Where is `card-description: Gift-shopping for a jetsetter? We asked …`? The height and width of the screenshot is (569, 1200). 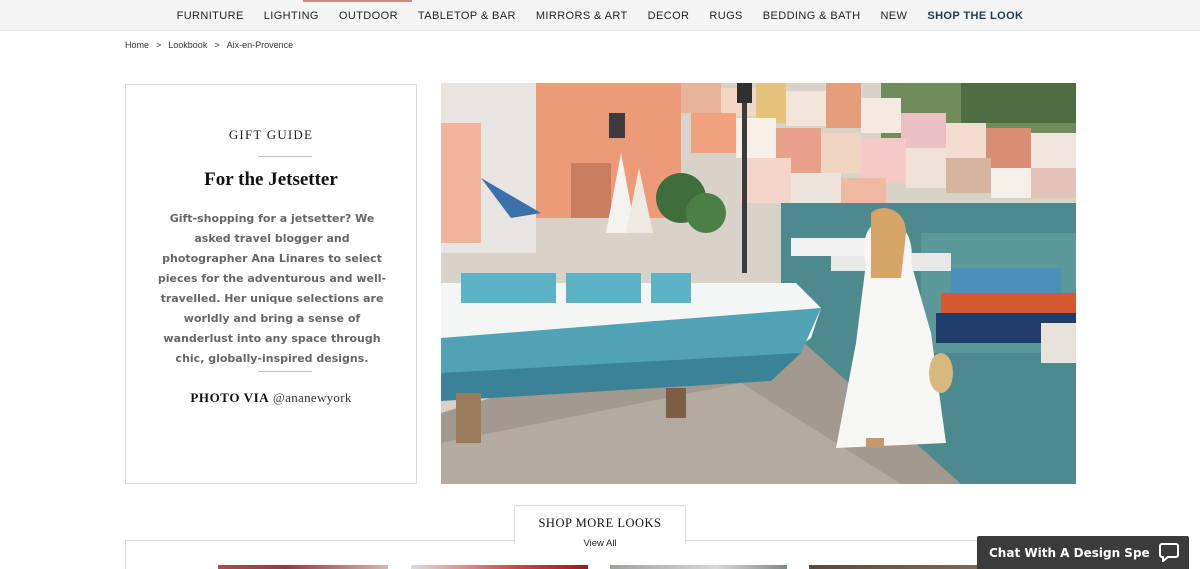
card-description: Gift-shopping for a jetsetter? We asked … is located at coordinates (272, 288).